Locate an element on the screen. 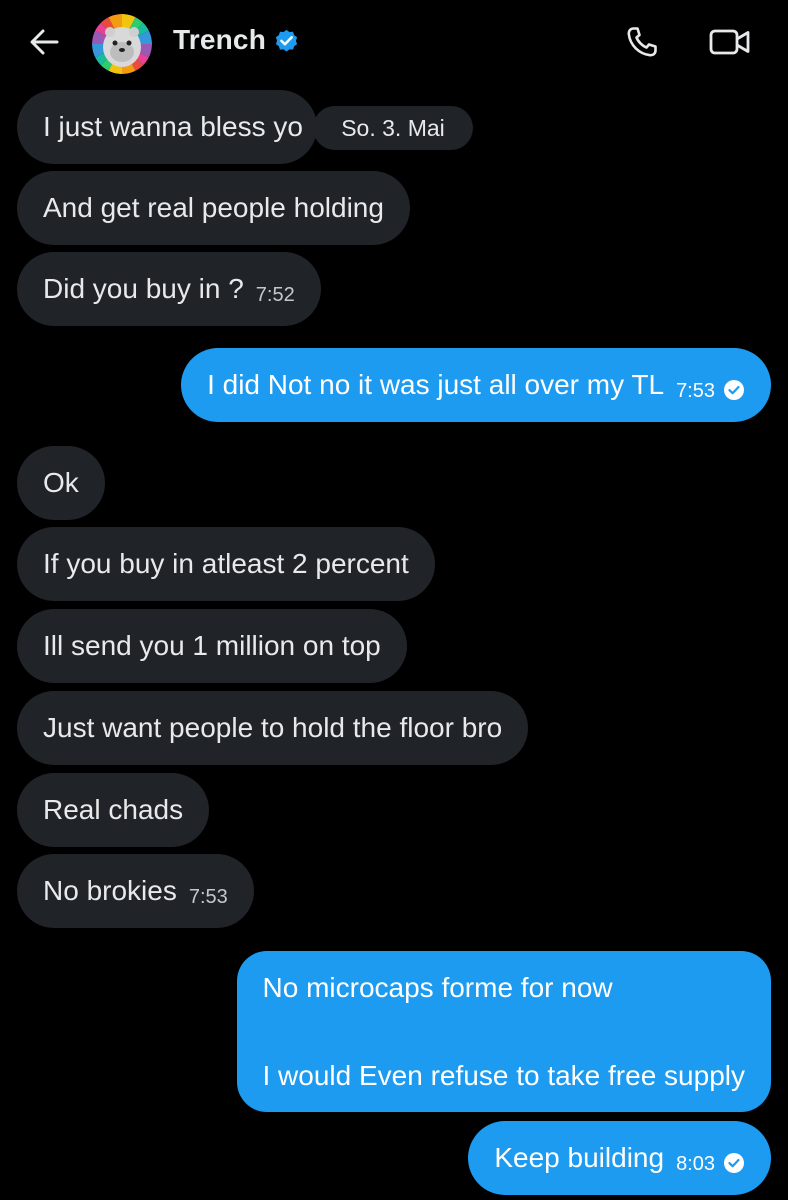  message-text: If you buy in atleast 2 percent is located at coordinates (226, 563).